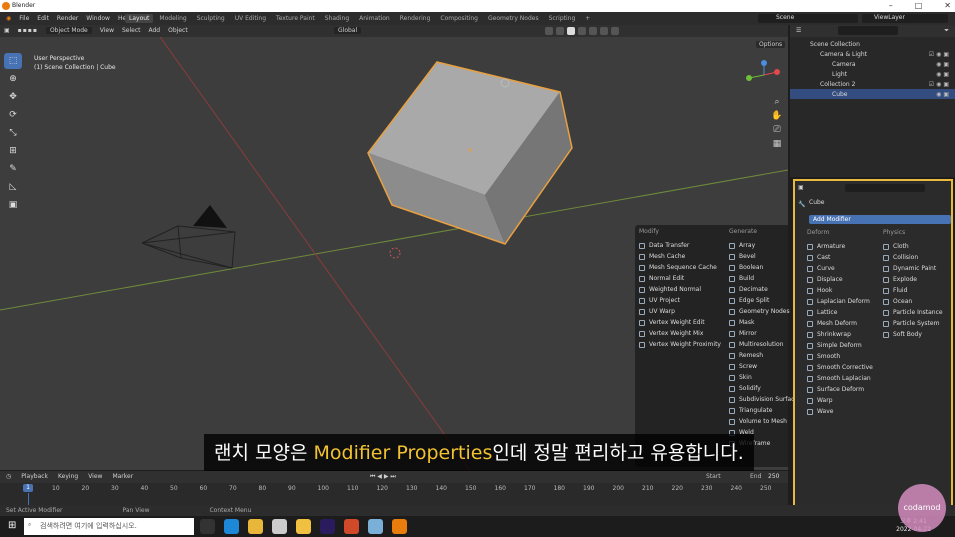 Image resolution: width=955 pixels, height=537 pixels. I want to click on properties-editor-icon: ▣, so click(801, 187).